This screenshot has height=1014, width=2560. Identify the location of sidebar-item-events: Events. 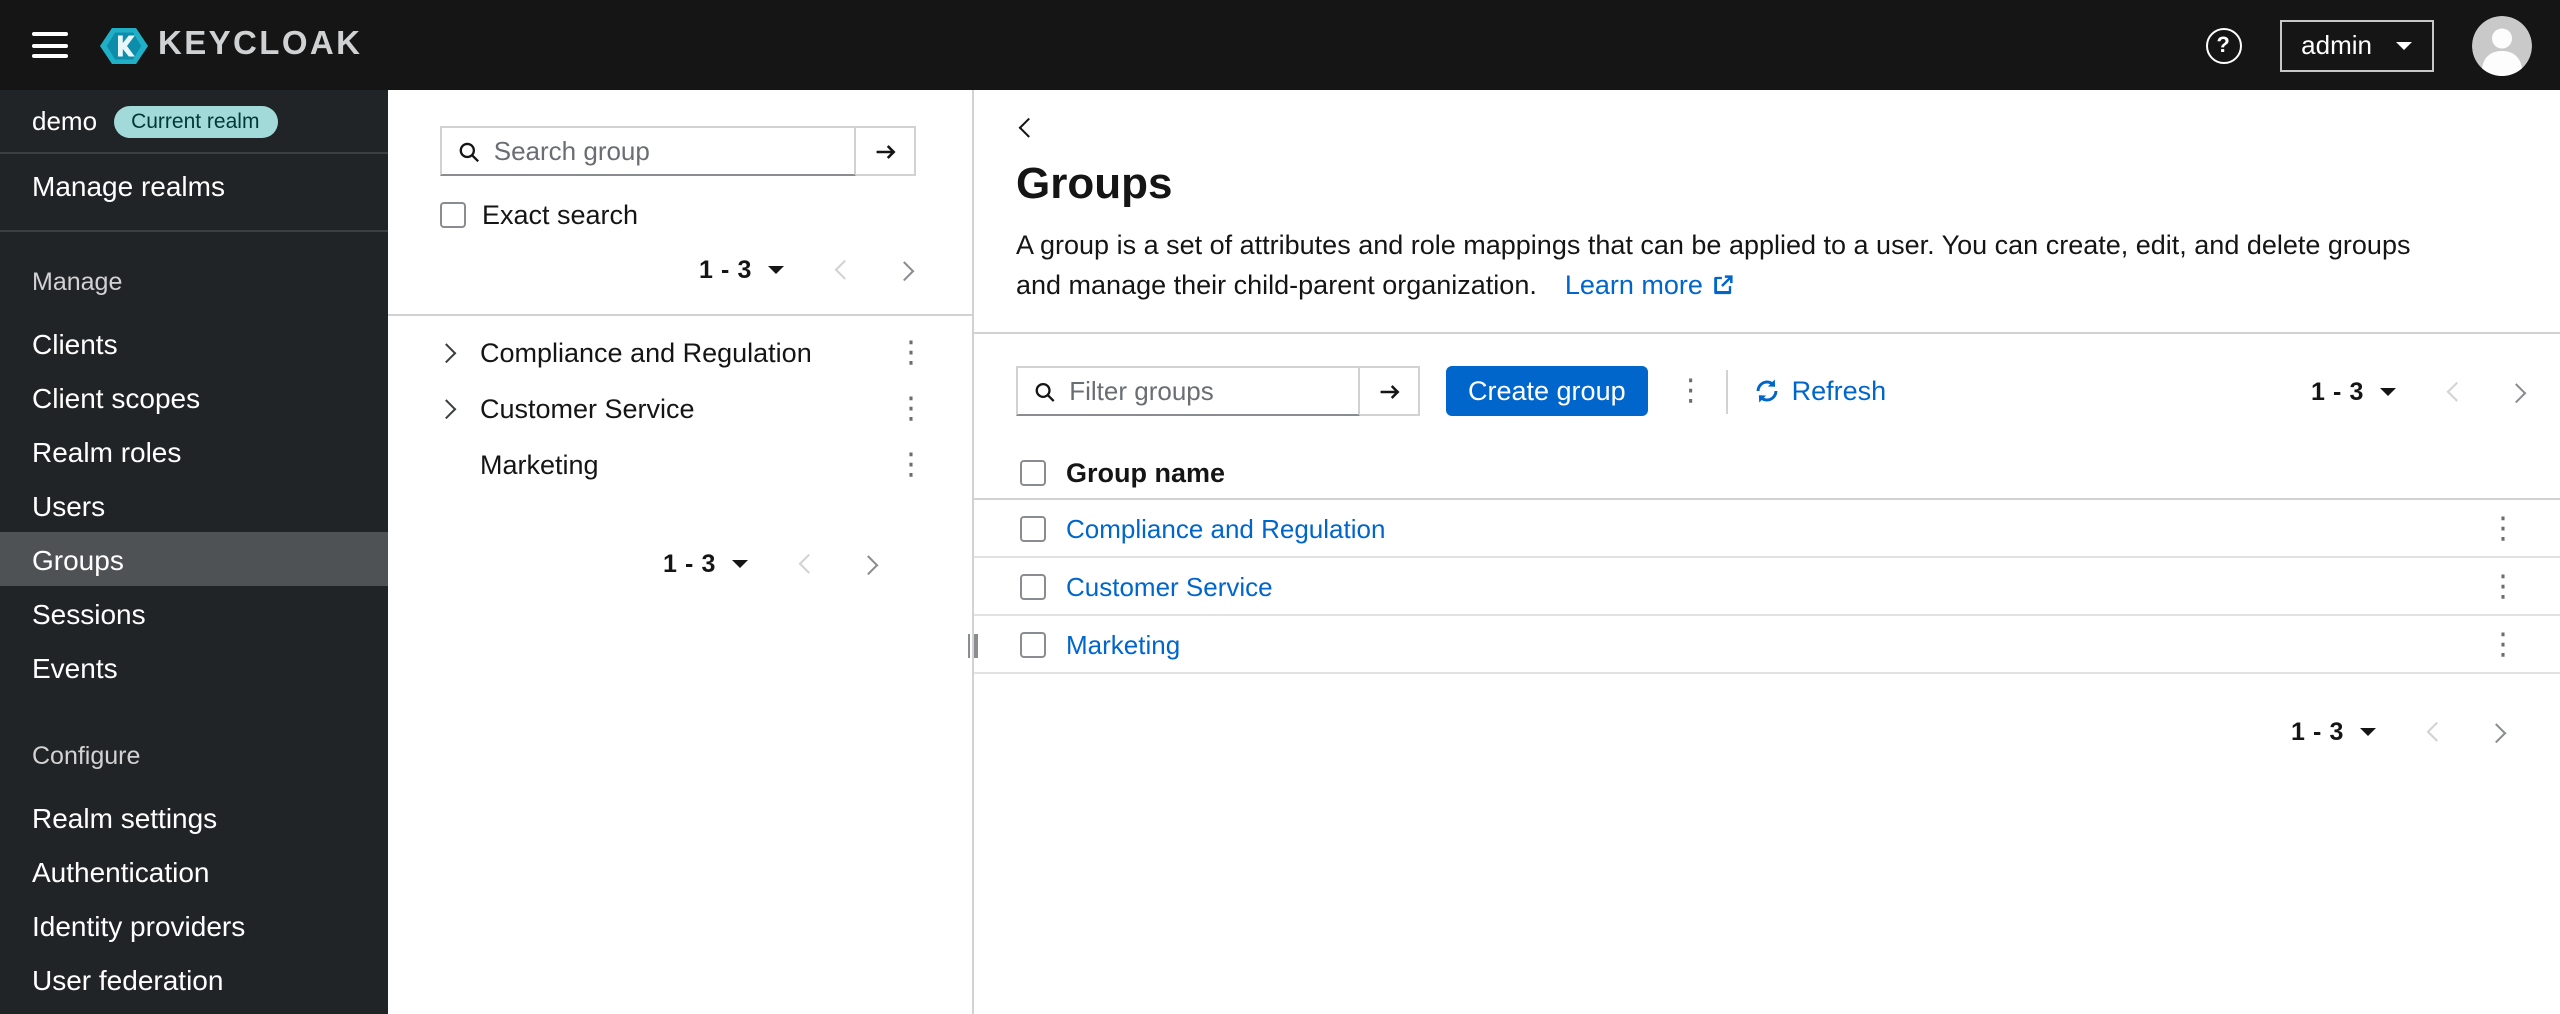
(194, 667).